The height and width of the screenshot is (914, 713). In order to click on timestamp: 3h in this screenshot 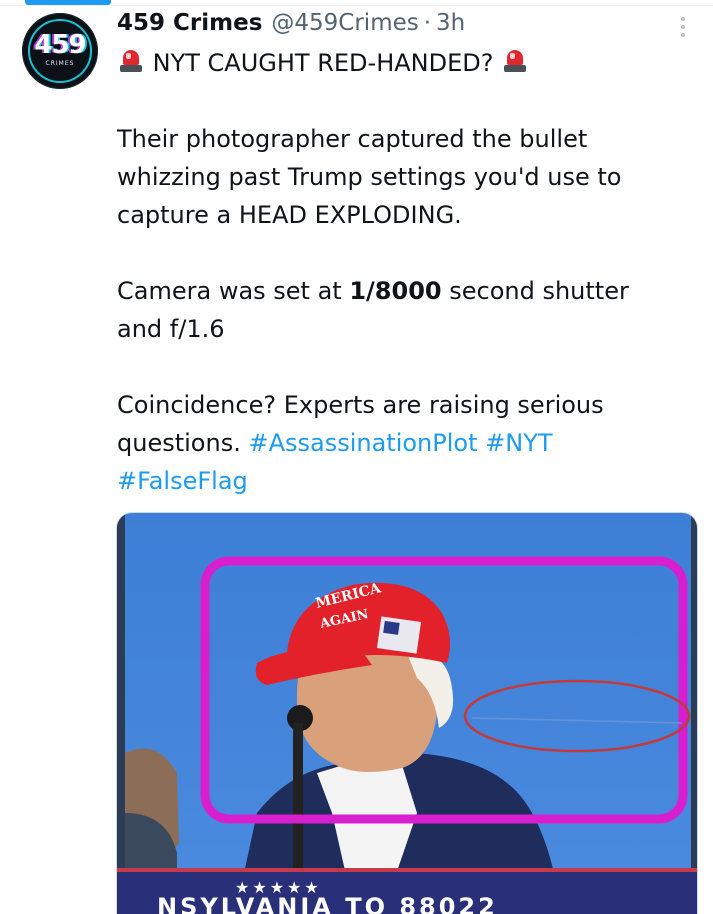, I will do `click(450, 23)`.